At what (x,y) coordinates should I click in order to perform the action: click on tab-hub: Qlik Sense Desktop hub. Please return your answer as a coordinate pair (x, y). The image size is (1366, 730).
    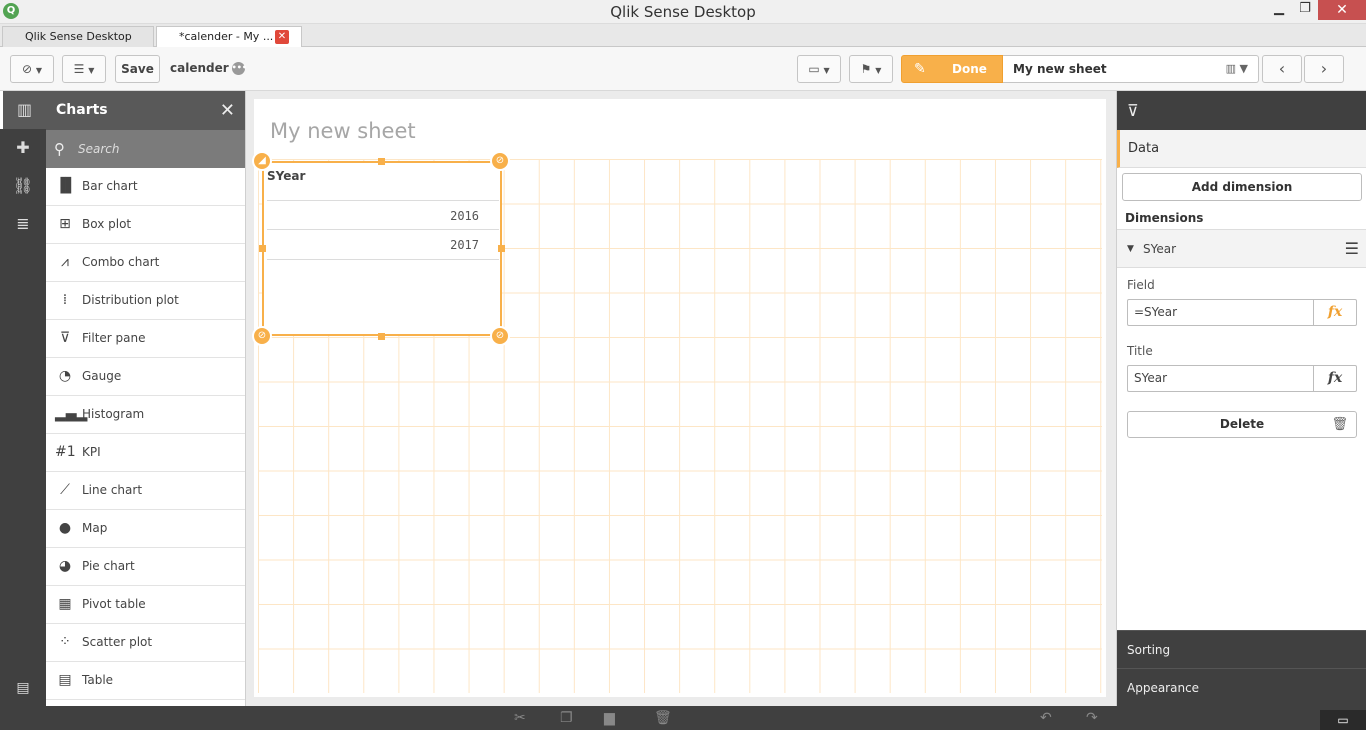
    Looking at the image, I should click on (78, 44).